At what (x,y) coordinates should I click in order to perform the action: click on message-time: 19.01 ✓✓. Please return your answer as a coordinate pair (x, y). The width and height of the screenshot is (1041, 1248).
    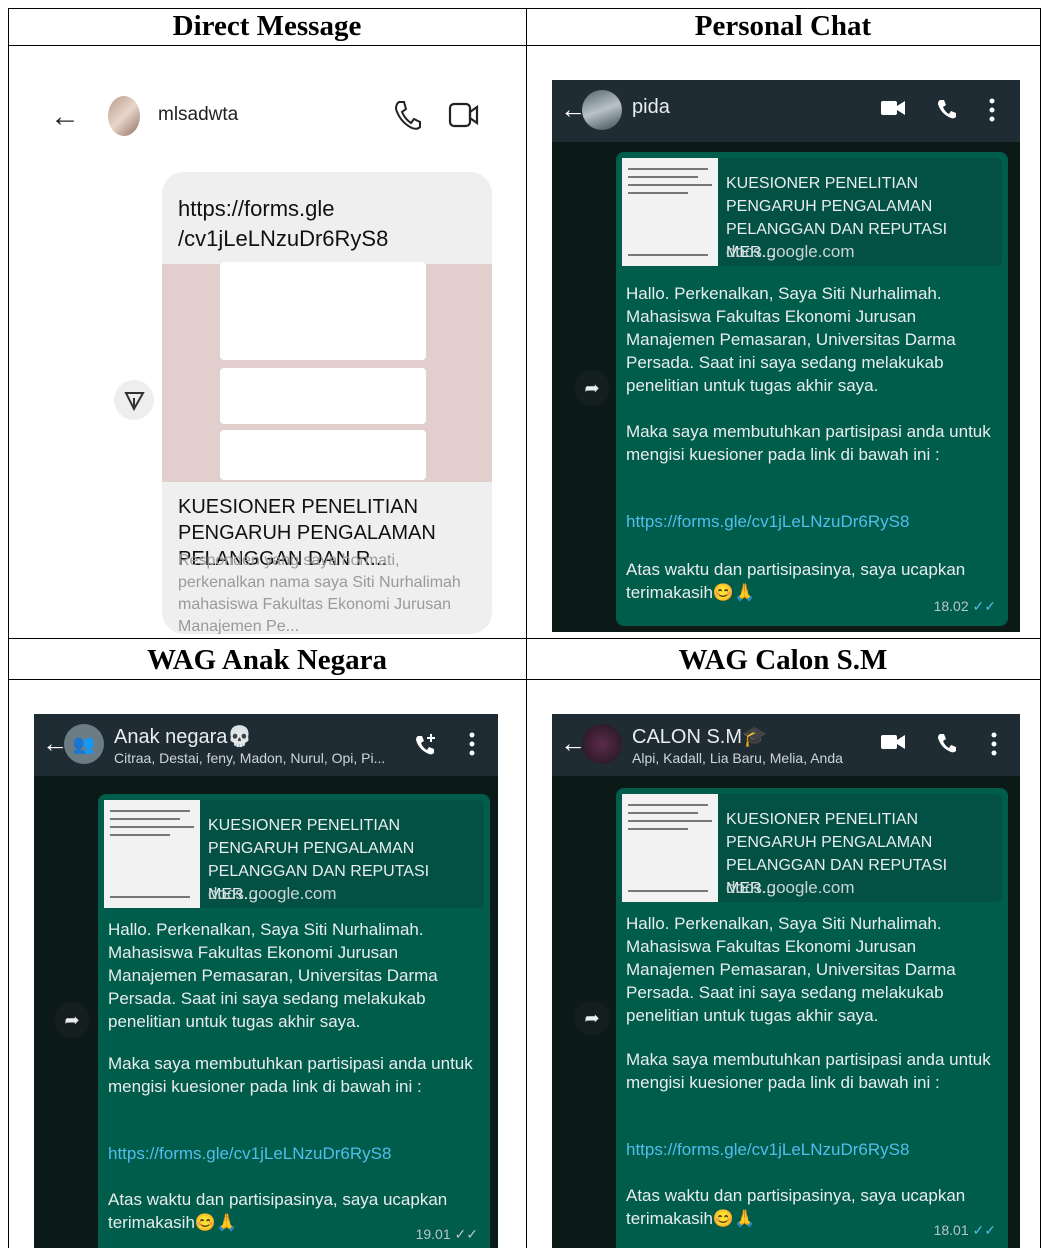
    Looking at the image, I should click on (447, 1234).